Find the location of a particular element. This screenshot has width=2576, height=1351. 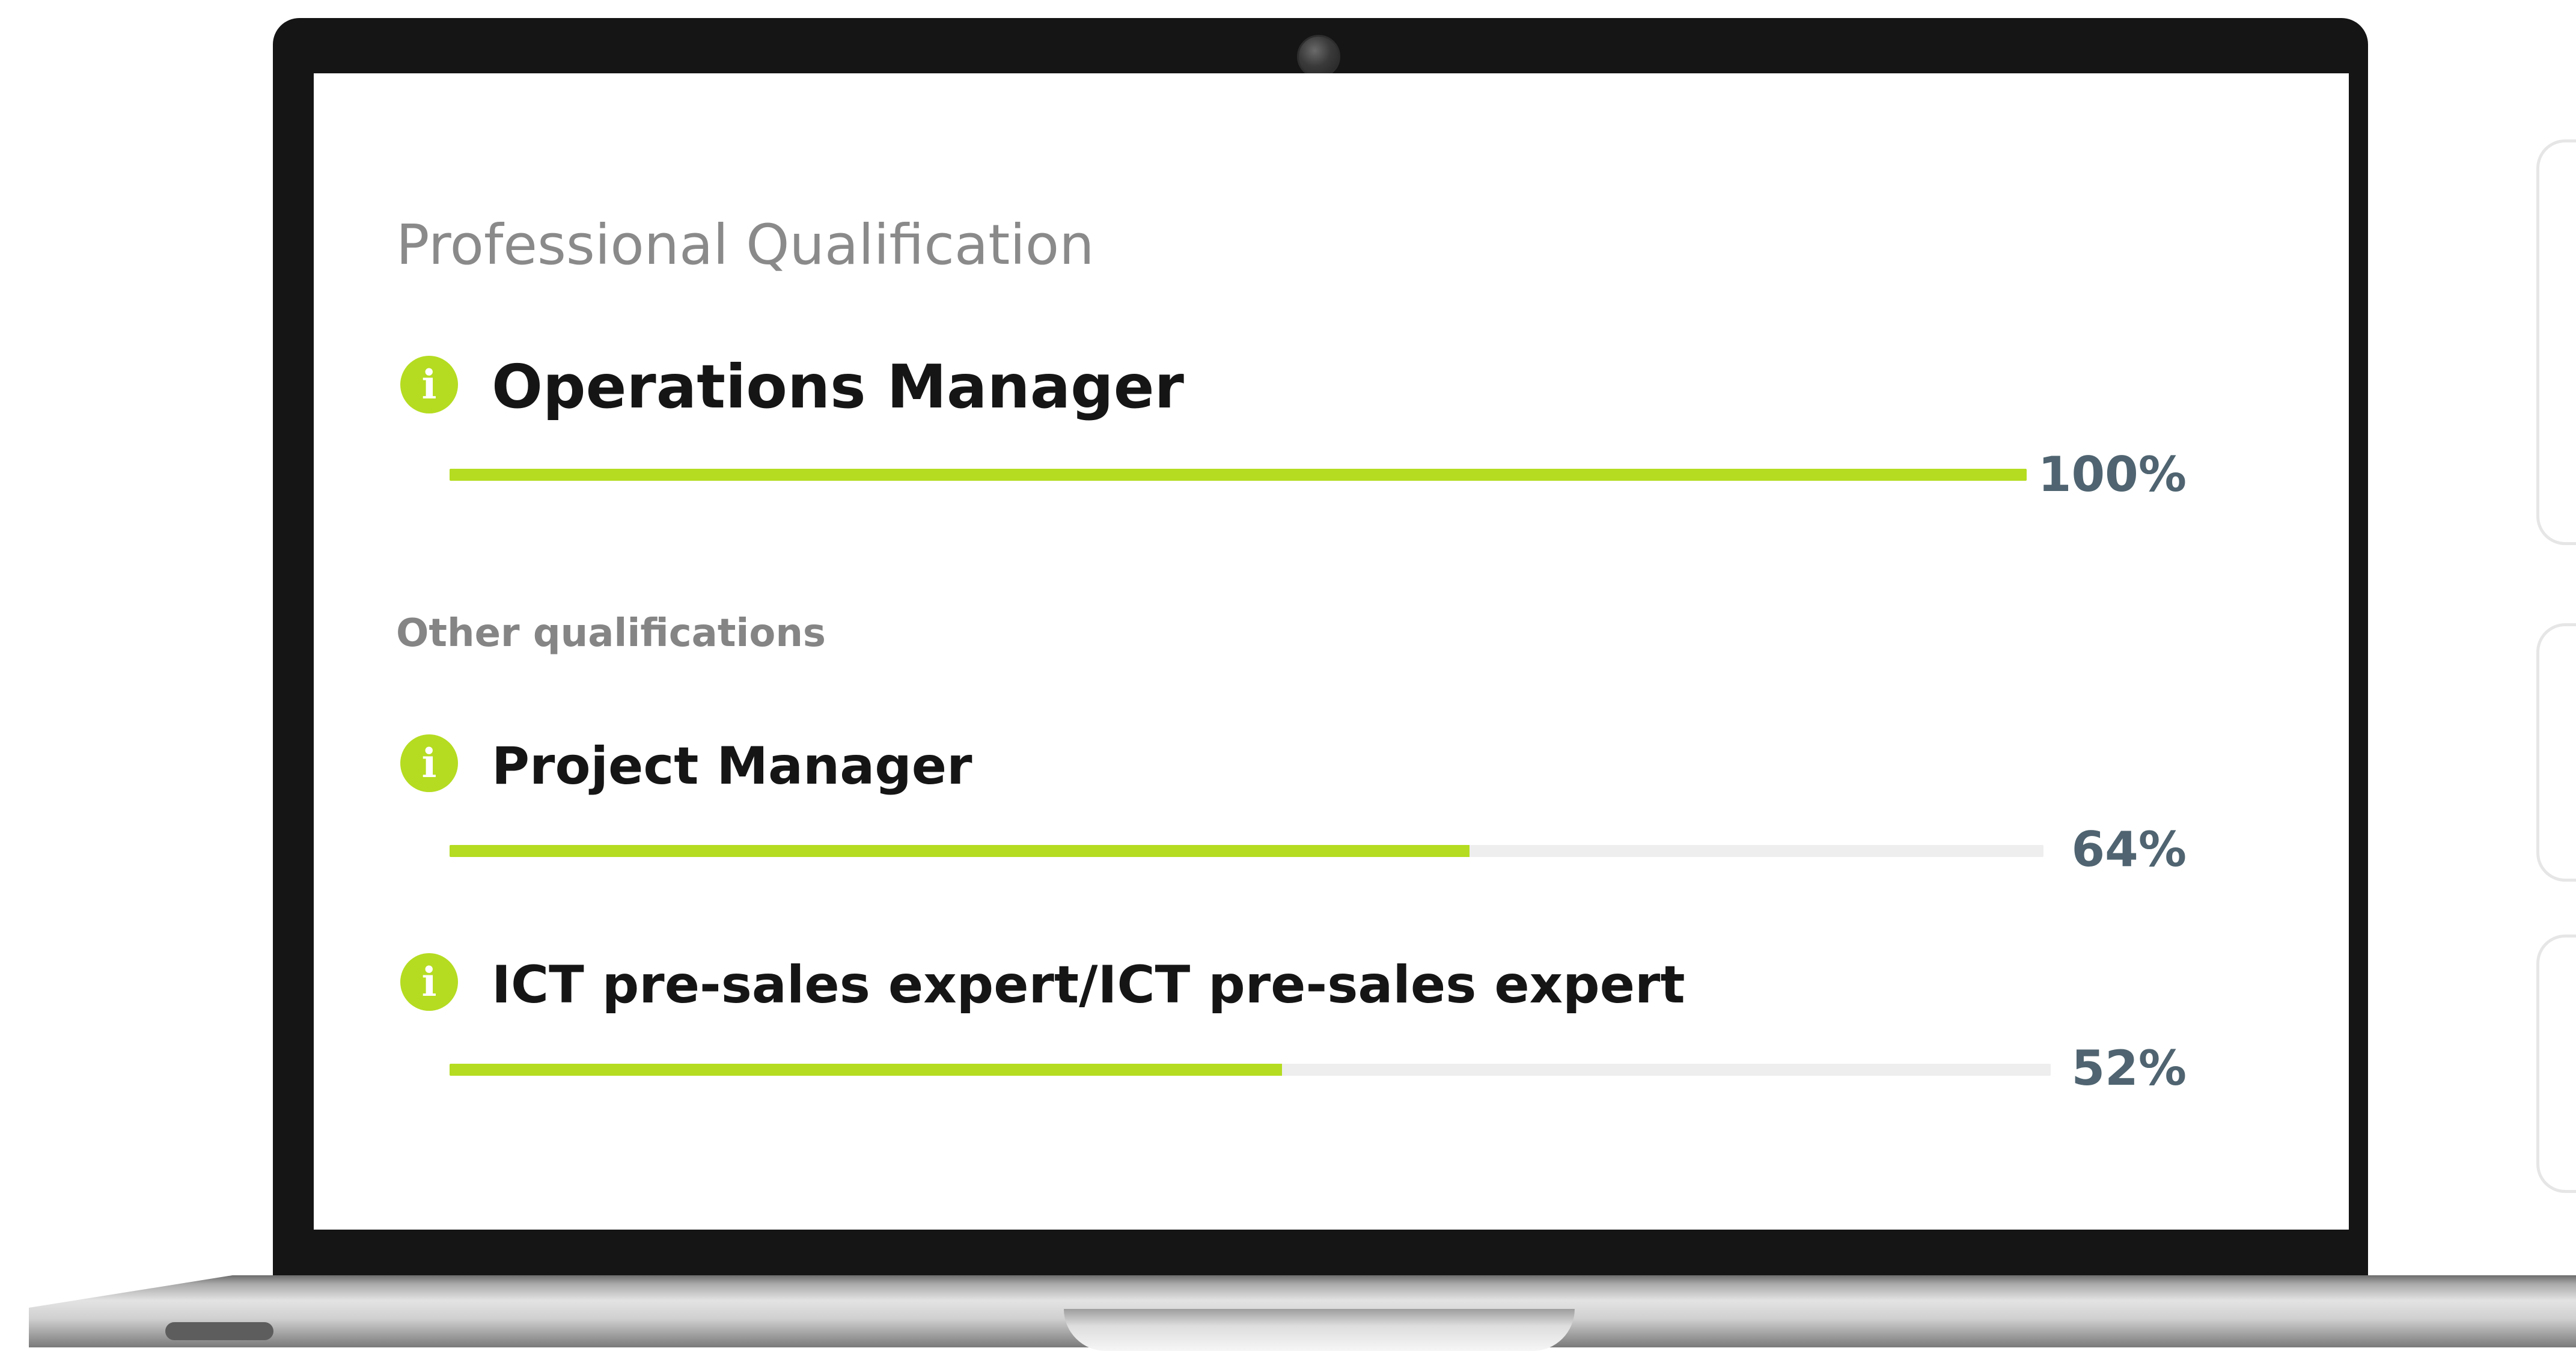

webcam-icon is located at coordinates (1318, 56).